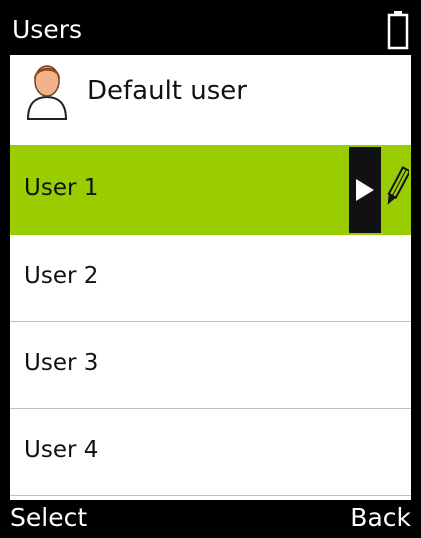  What do you see at coordinates (365, 190) in the screenshot?
I see `play-arrow-icon` at bounding box center [365, 190].